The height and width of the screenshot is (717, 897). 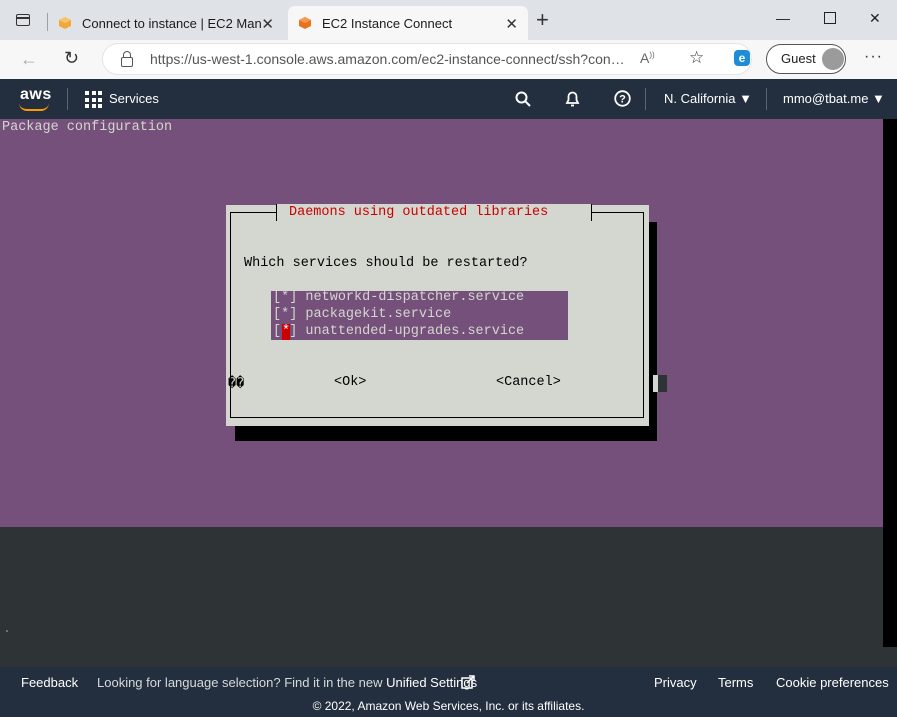 I want to click on avatar, so click(x=833, y=59).